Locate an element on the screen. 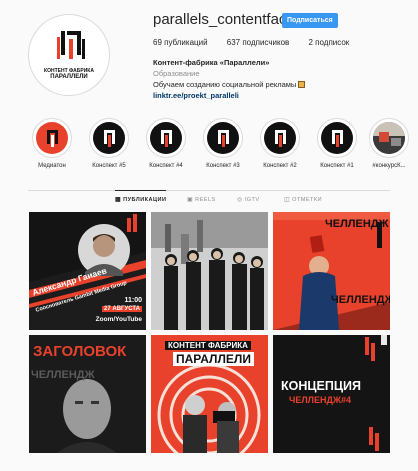  tab-posts-label: ПУБЛИКАЦИИ is located at coordinates (145, 200).